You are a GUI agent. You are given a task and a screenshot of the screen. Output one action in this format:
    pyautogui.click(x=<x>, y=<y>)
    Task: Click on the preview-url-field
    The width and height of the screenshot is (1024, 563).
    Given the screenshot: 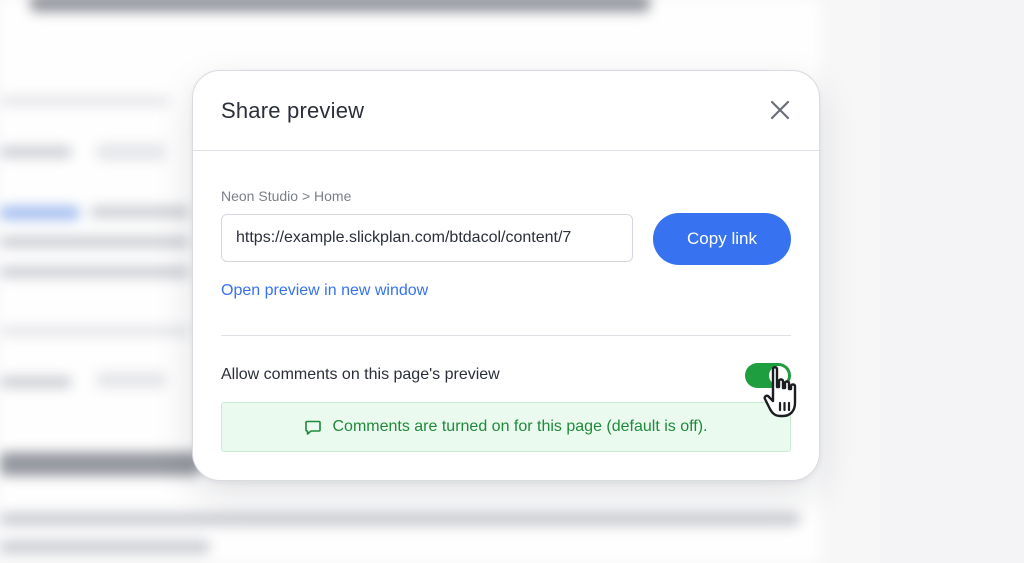 What is the action you would take?
    pyautogui.click(x=427, y=238)
    